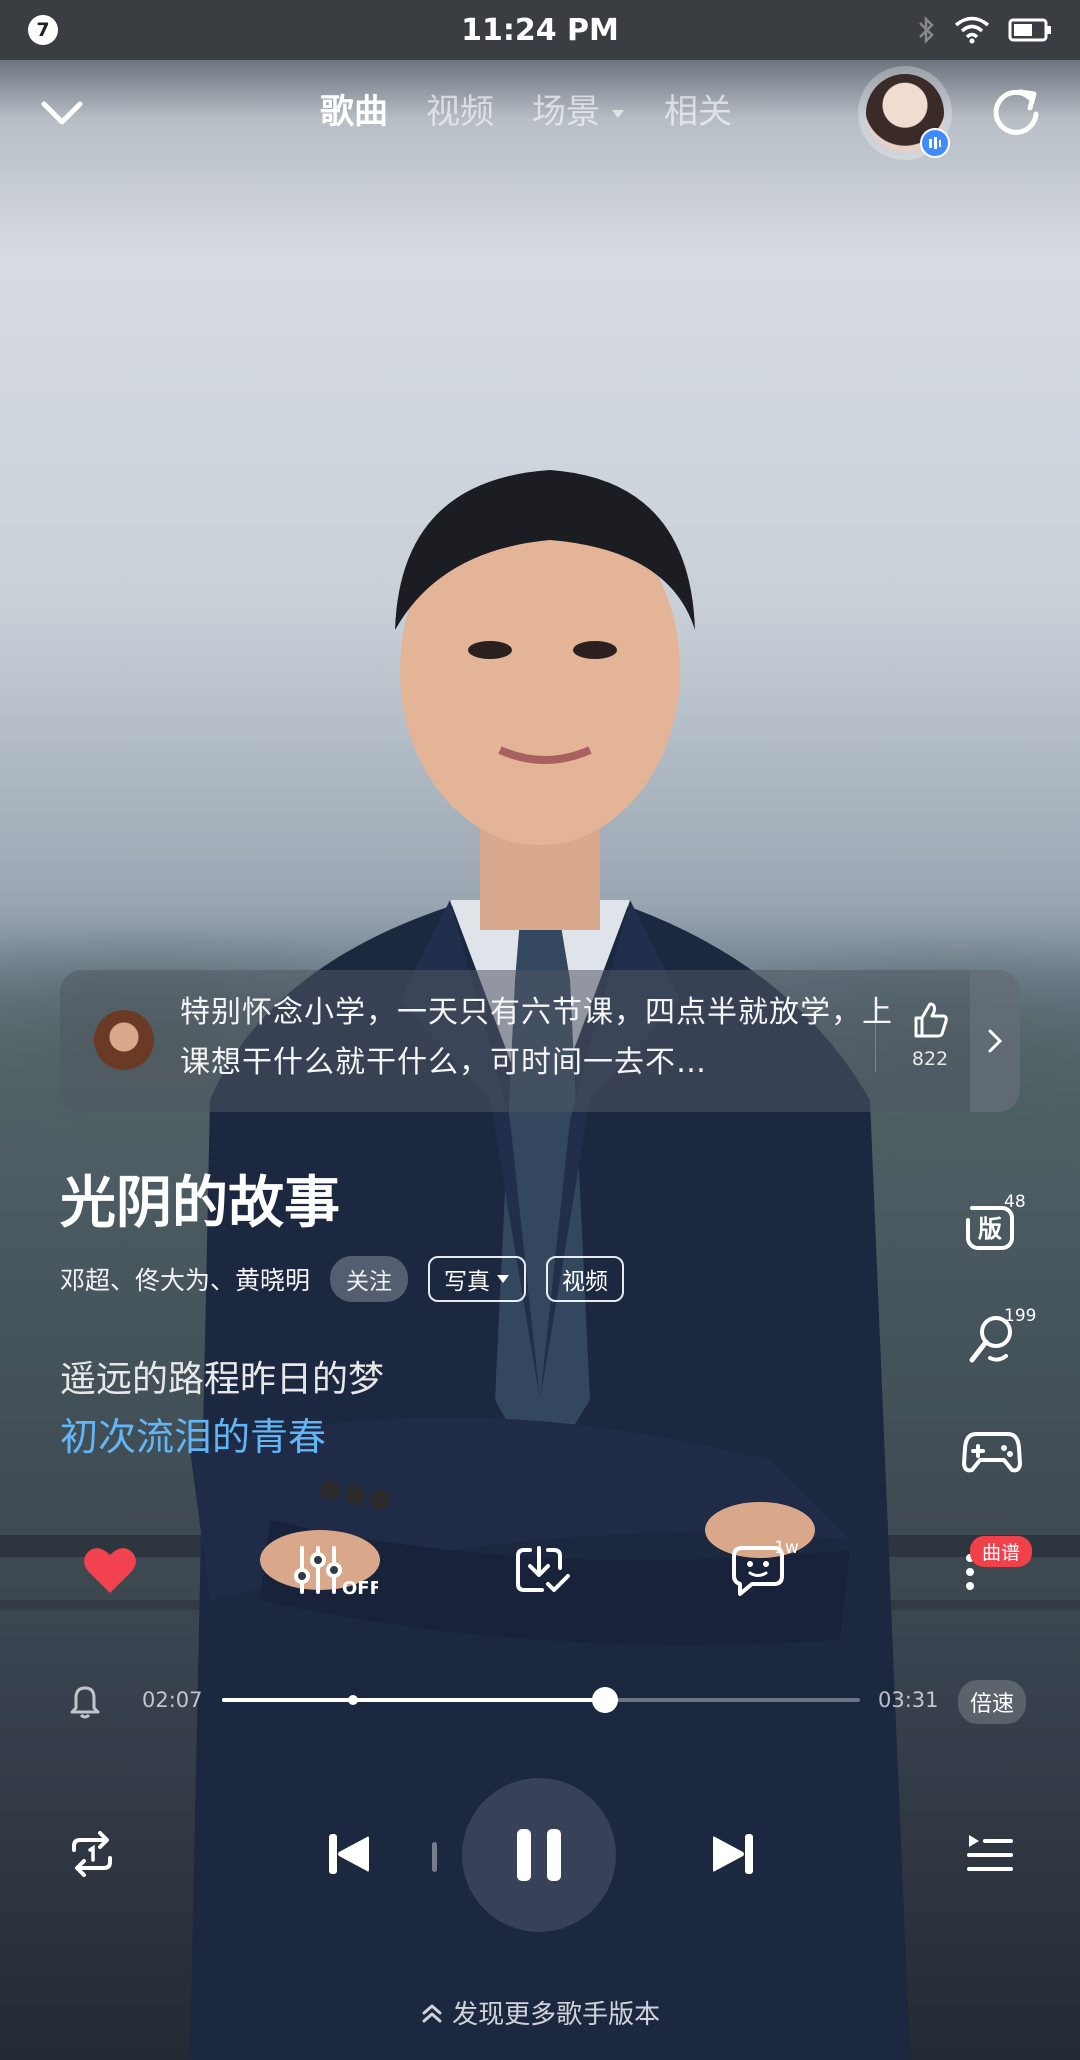 This screenshot has width=1080, height=2060. What do you see at coordinates (1015, 1202) in the screenshot?
I see `version-count: 48` at bounding box center [1015, 1202].